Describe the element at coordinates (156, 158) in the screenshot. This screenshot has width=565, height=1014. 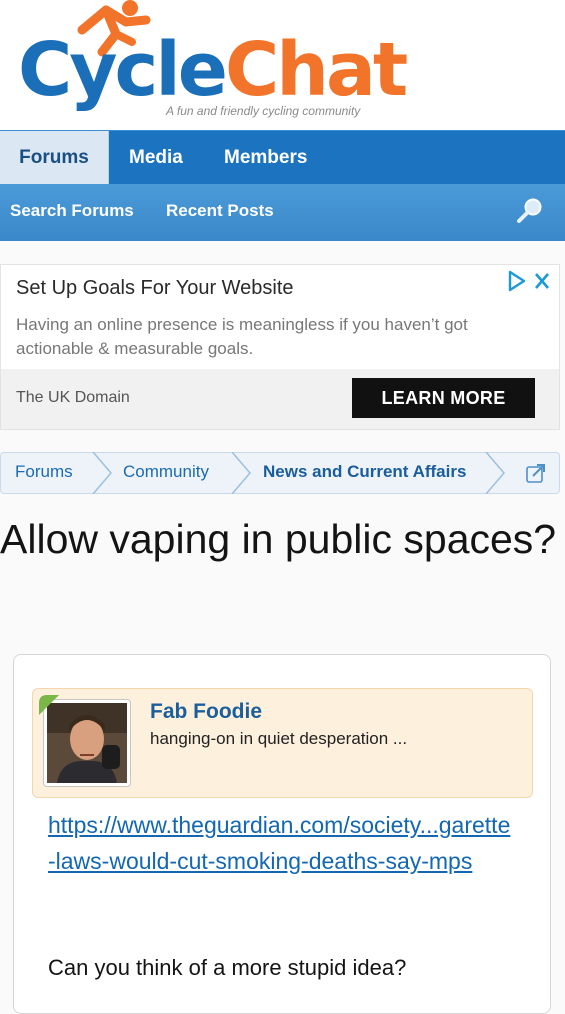
I see `tab-media: Media` at that location.